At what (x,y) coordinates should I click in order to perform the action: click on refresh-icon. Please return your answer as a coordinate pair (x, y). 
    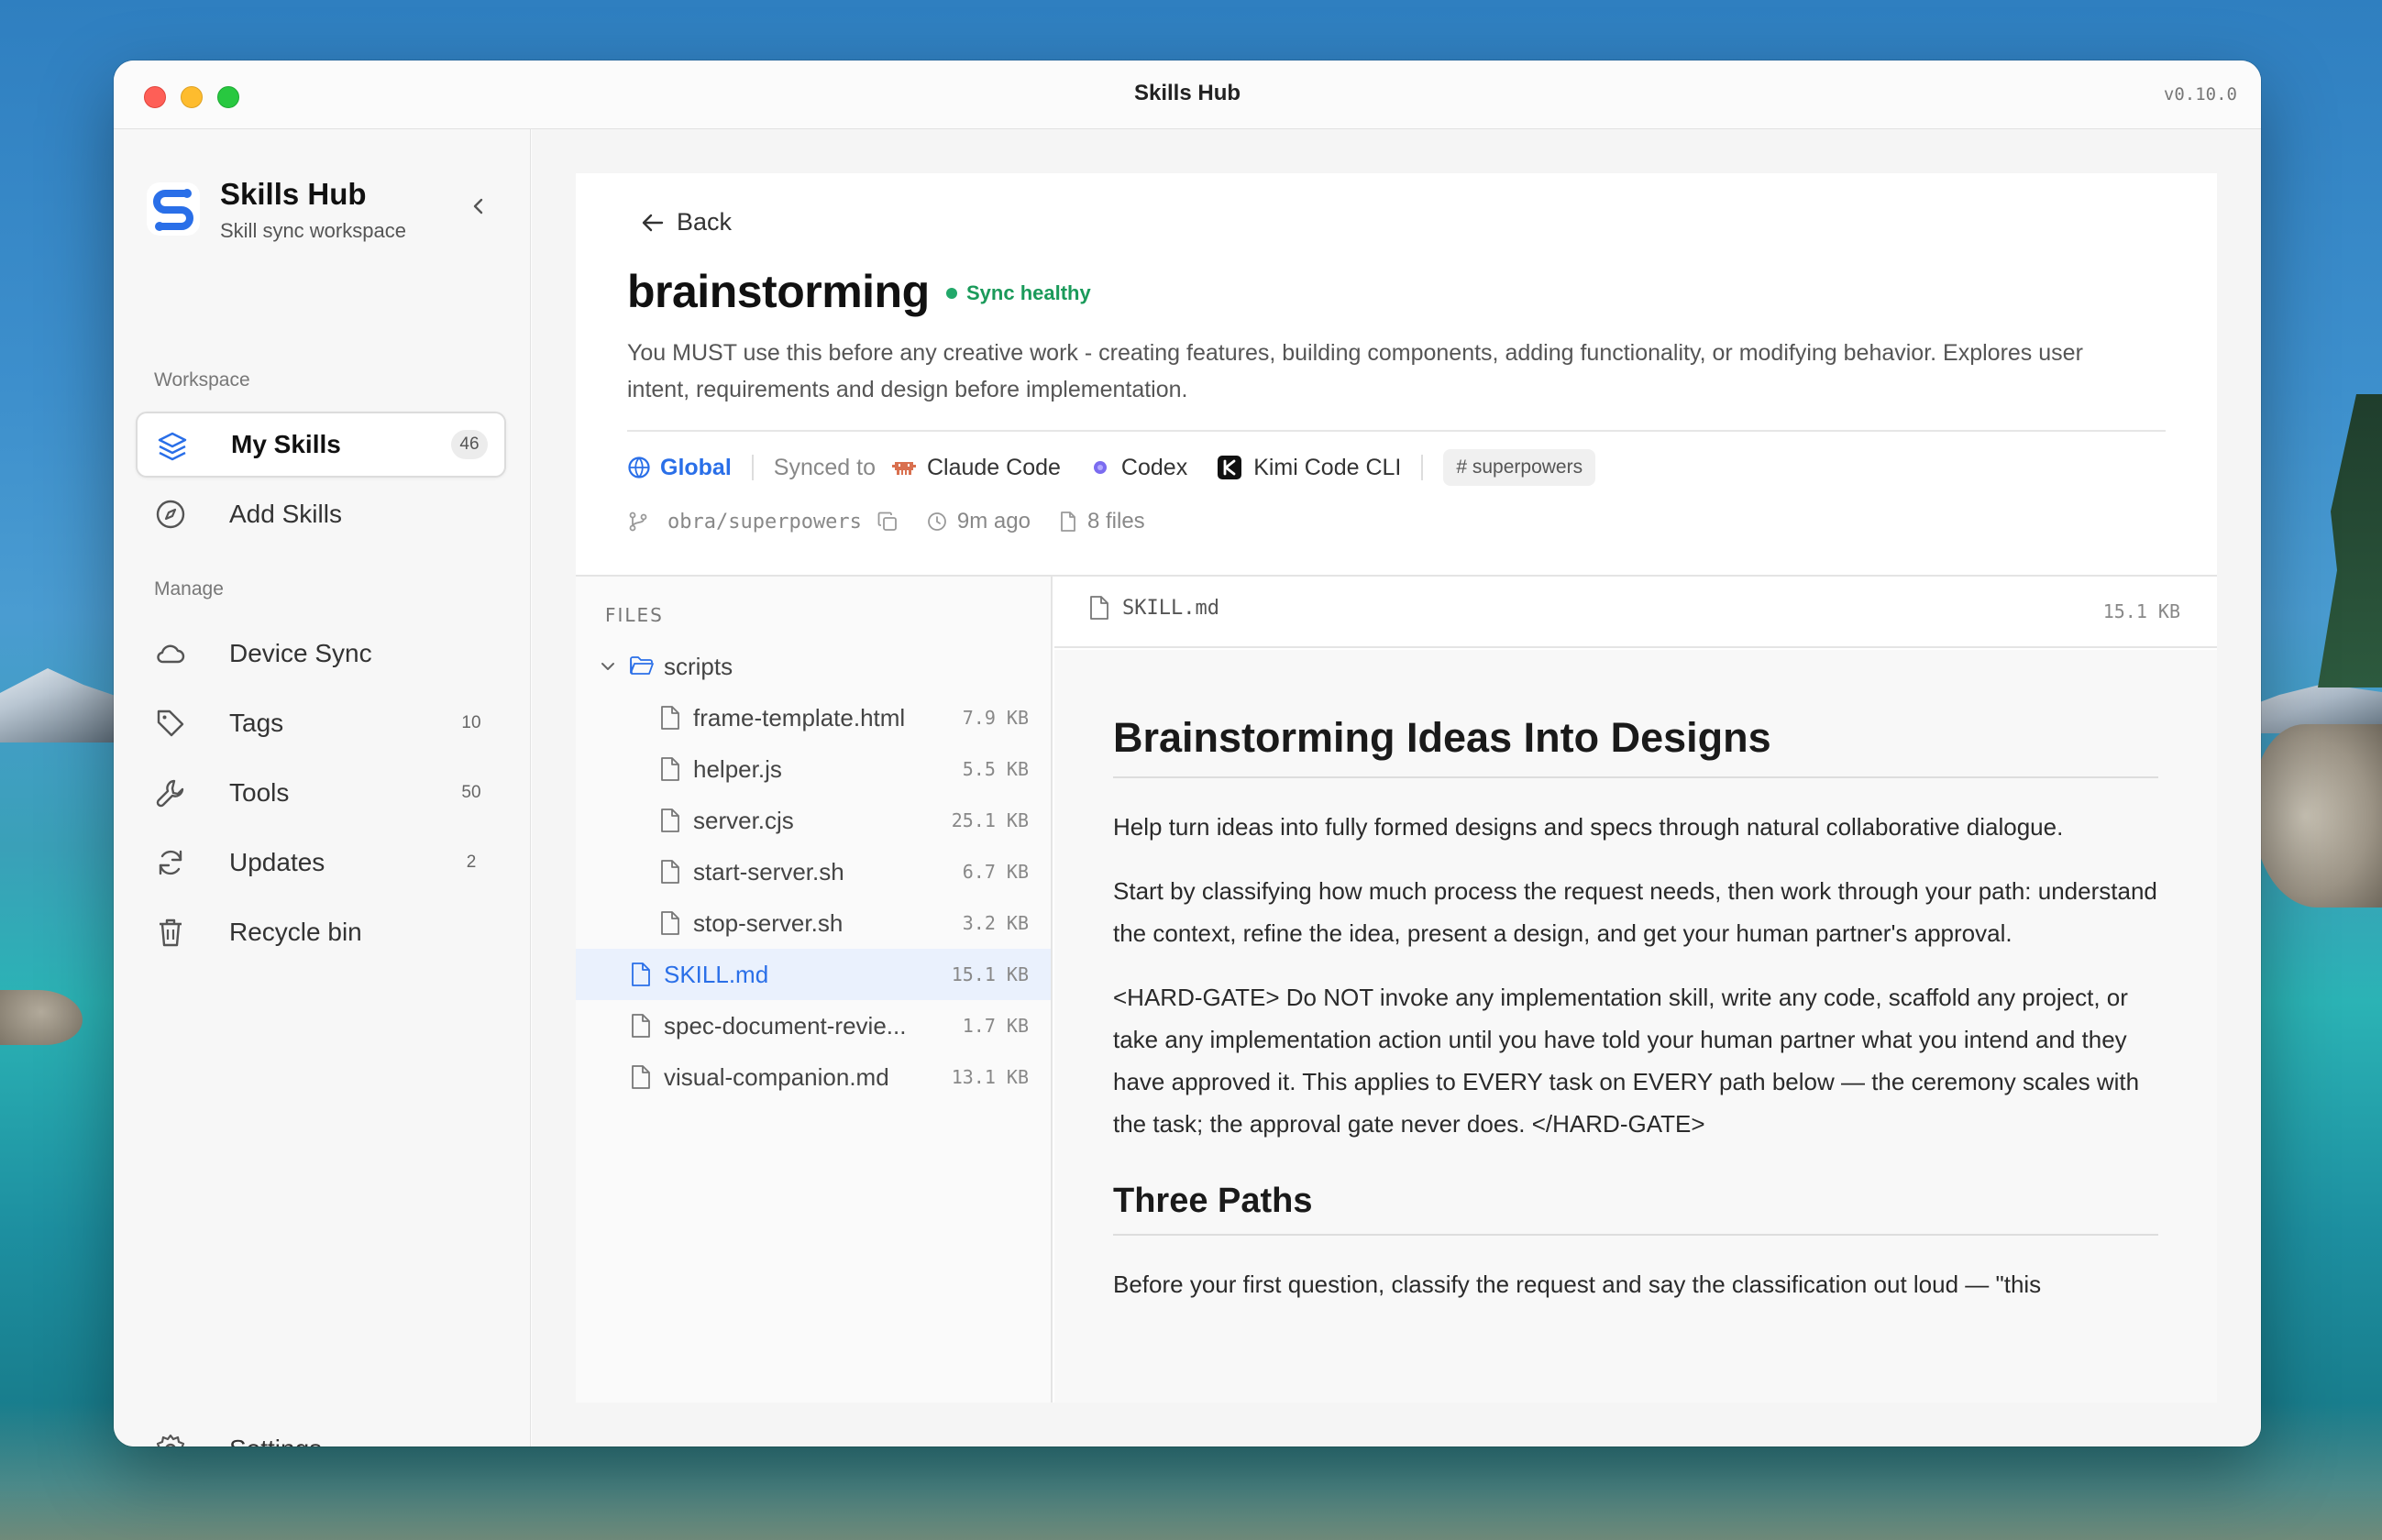
    Looking at the image, I should click on (170, 862).